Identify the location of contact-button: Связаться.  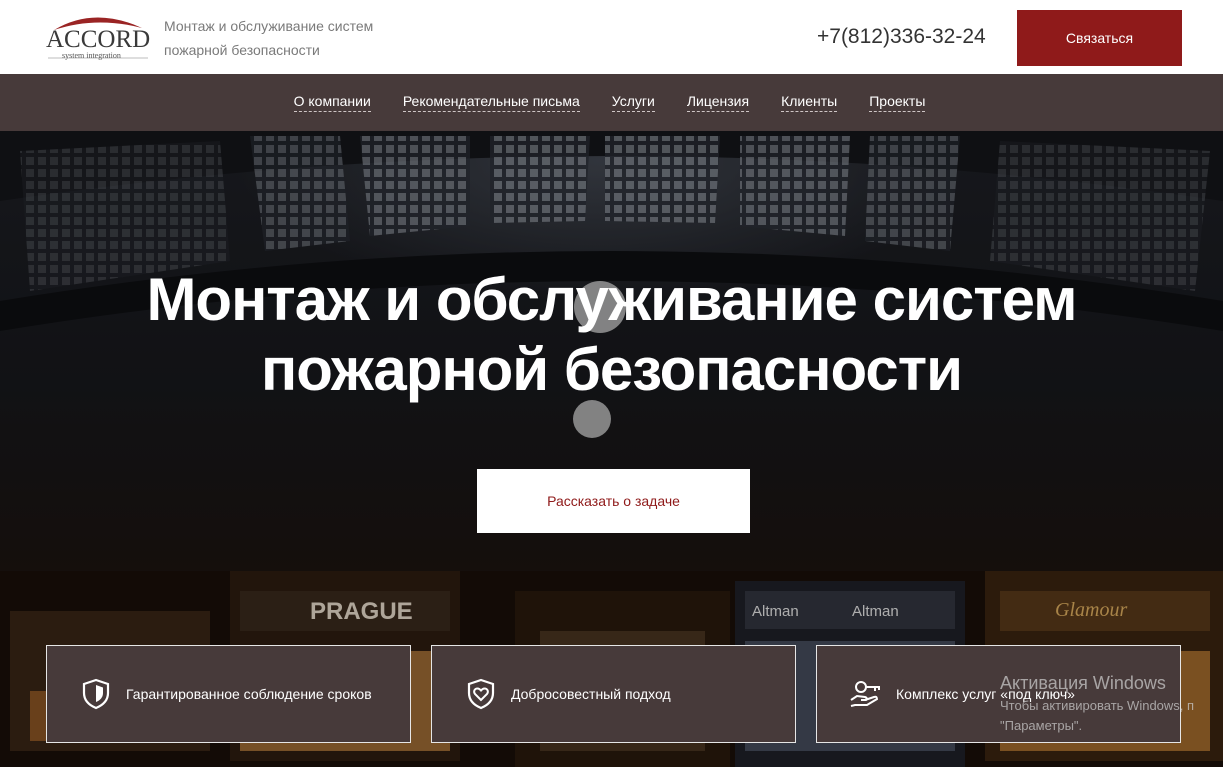
(1099, 38).